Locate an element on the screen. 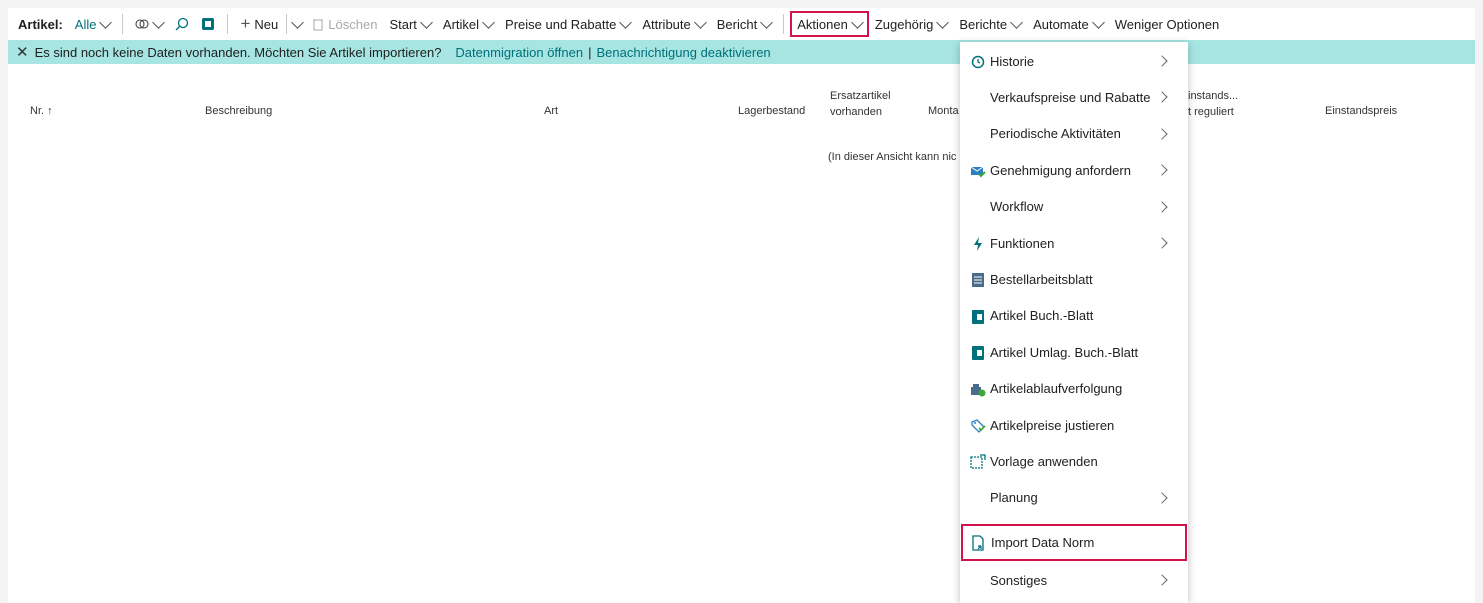 The height and width of the screenshot is (603, 1483). menu-item-workflow: Workflow is located at coordinates (1074, 207).